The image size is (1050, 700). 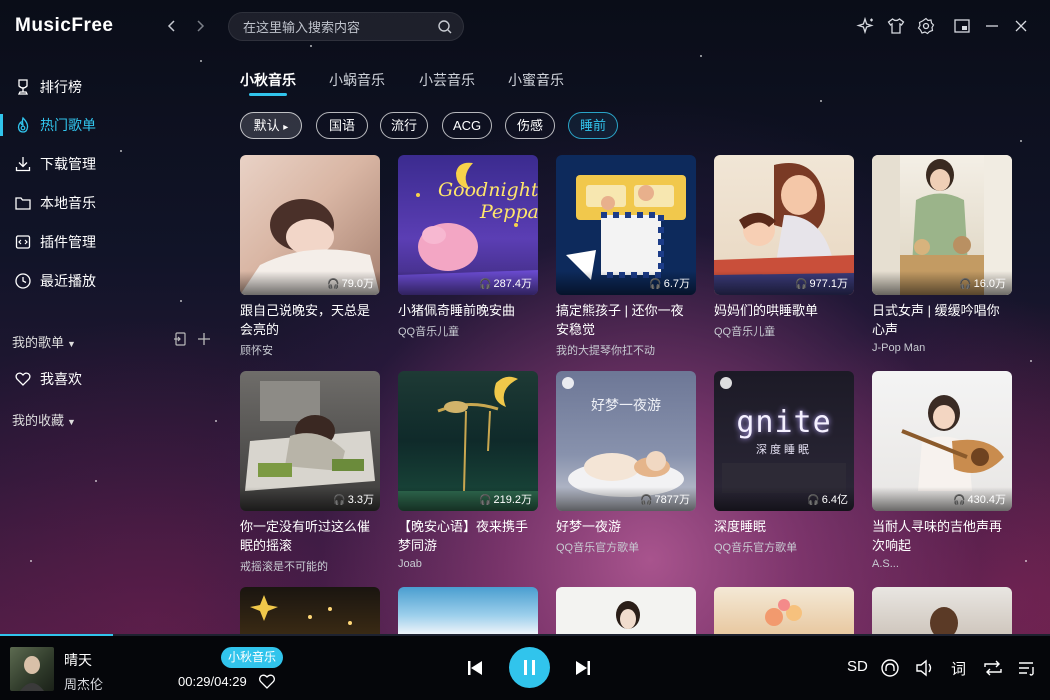 I want to click on sidebar-item-local-music: 本地音乐, so click(x=65, y=203).